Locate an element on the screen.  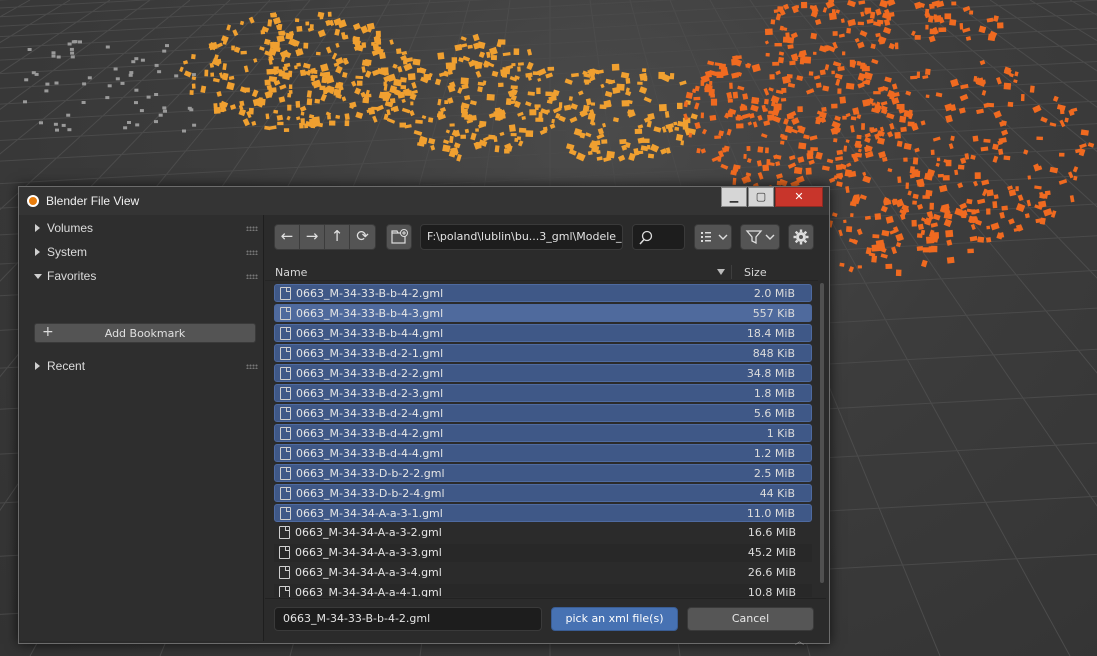
column-header-name: Name is located at coordinates (291, 272).